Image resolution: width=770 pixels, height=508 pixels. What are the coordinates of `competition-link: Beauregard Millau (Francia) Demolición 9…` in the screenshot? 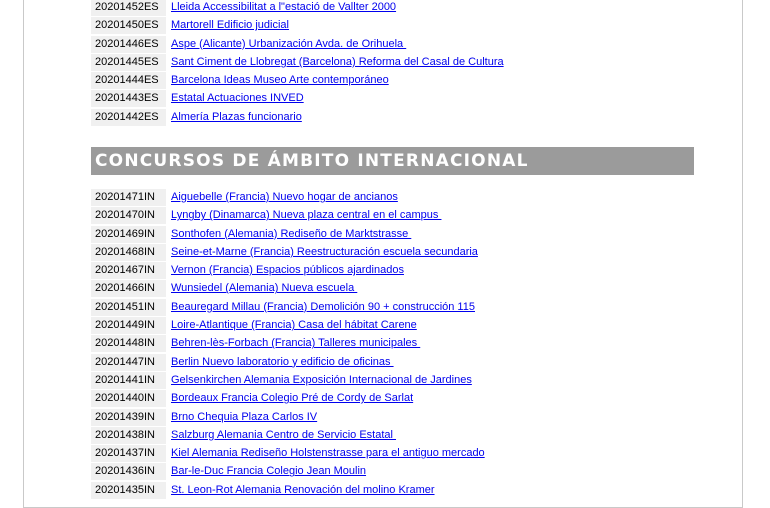 It's located at (323, 307).